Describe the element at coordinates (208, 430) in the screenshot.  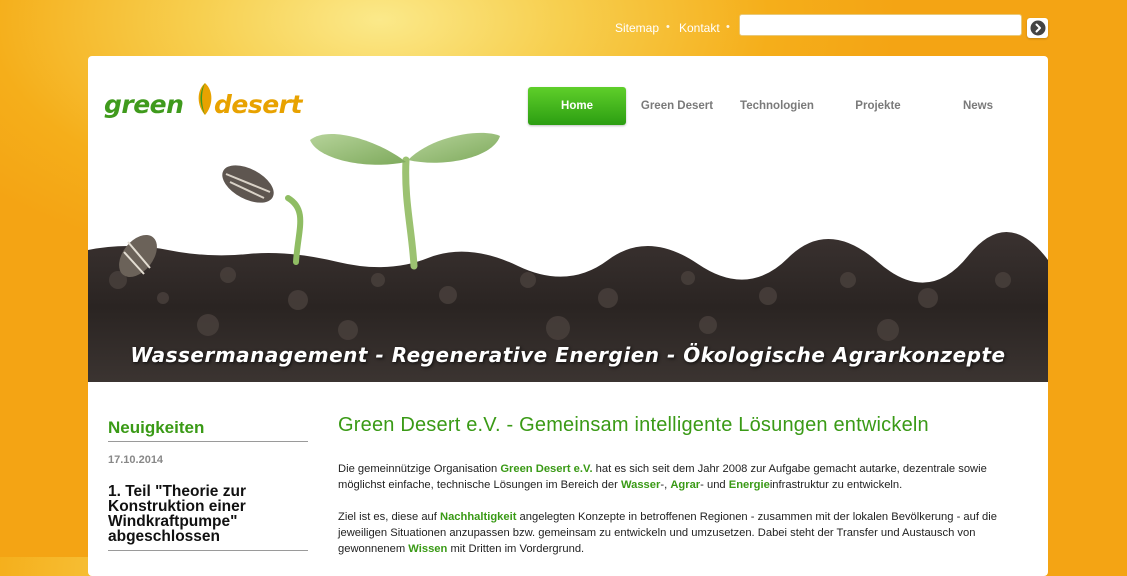
I see `sidebar-heading: Neuigkeiten` at that location.